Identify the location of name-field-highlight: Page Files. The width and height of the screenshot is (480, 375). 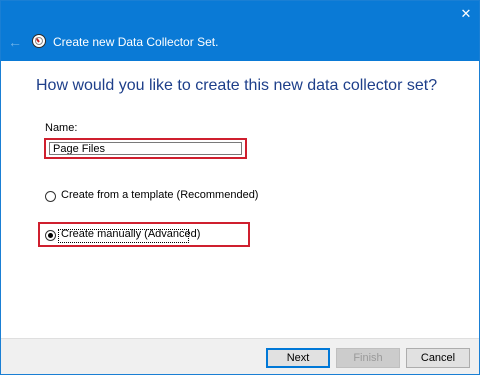
(145, 148).